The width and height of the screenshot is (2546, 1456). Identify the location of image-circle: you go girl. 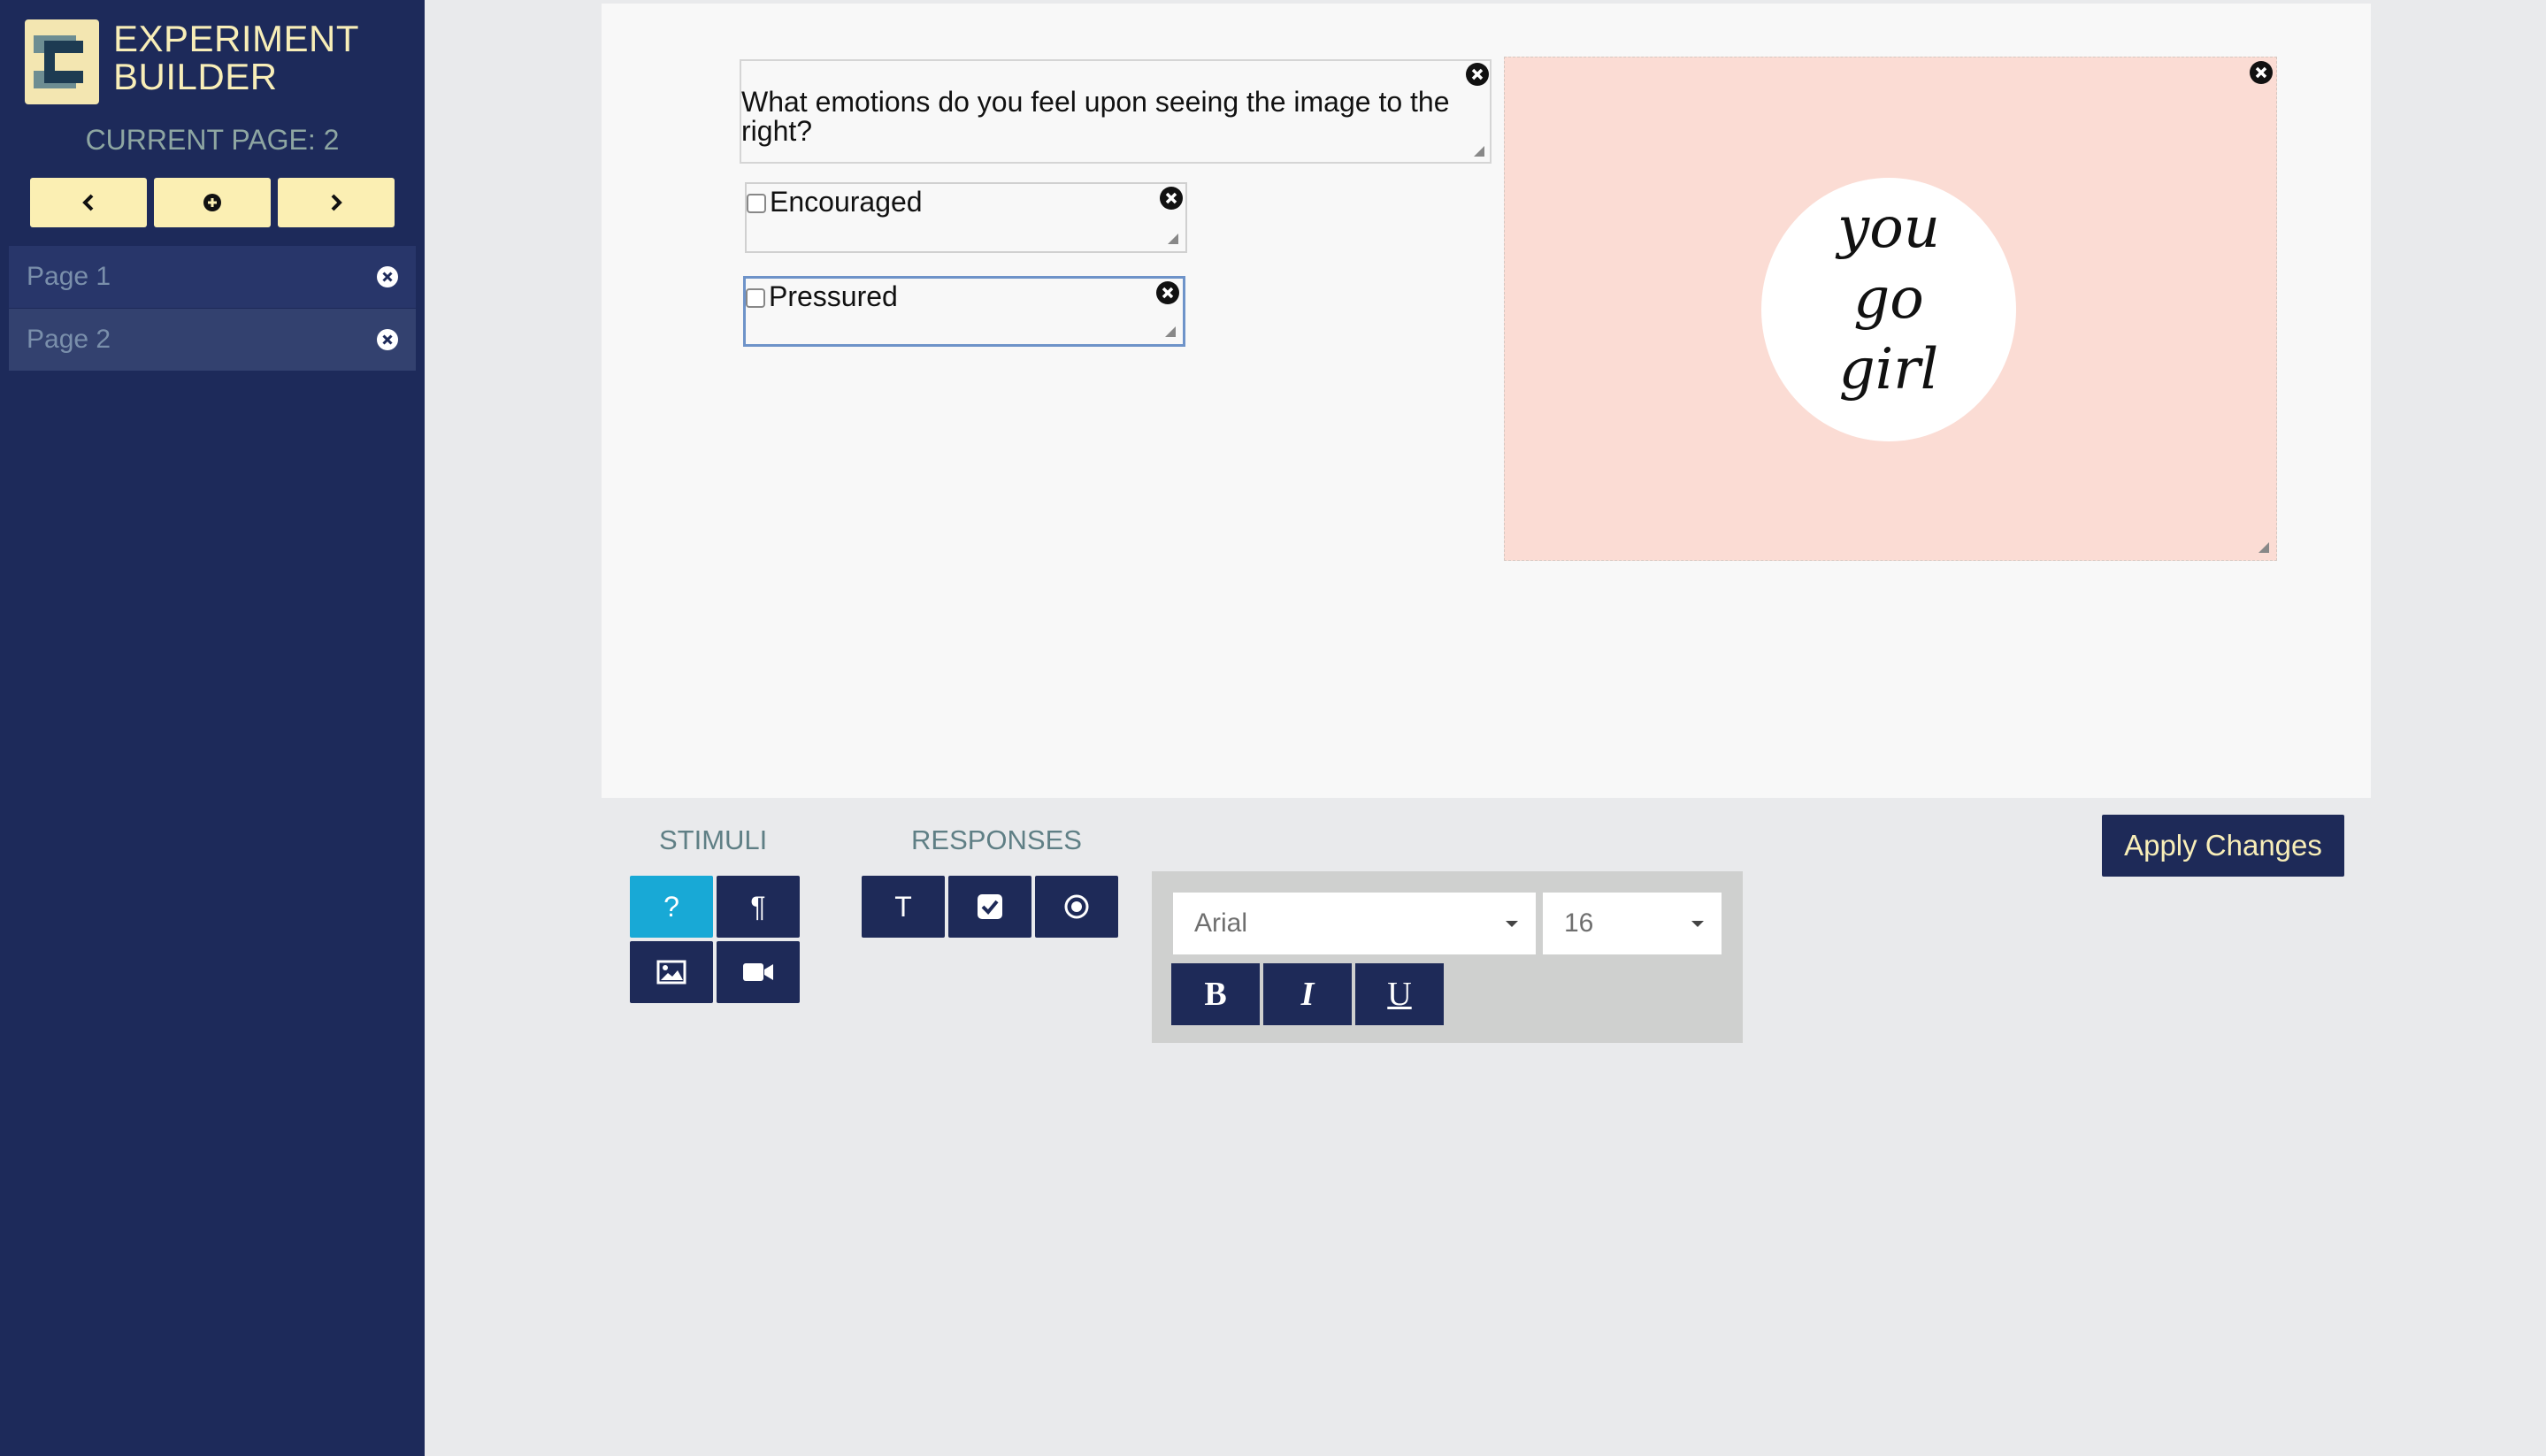
(1888, 309).